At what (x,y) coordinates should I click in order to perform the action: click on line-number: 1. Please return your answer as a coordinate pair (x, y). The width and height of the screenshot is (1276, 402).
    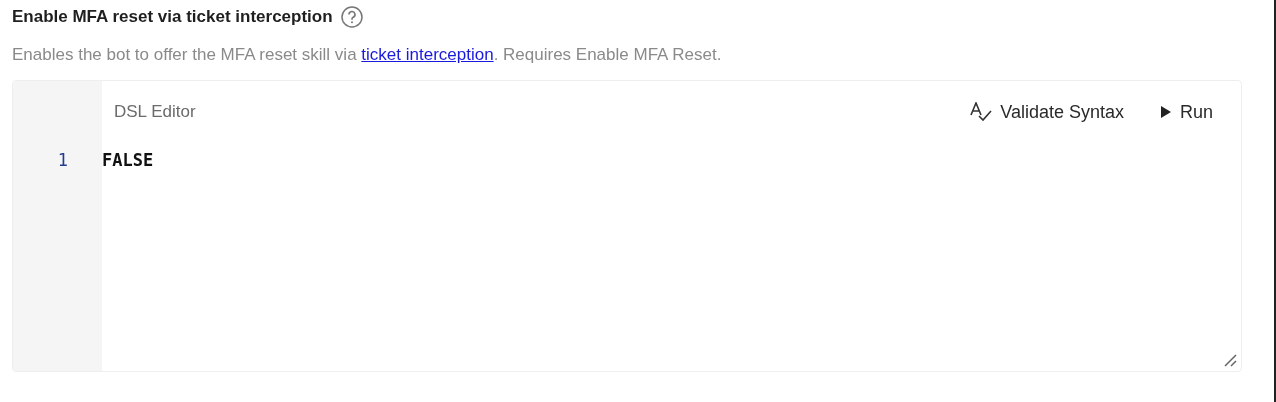
    Looking at the image, I should click on (62, 160).